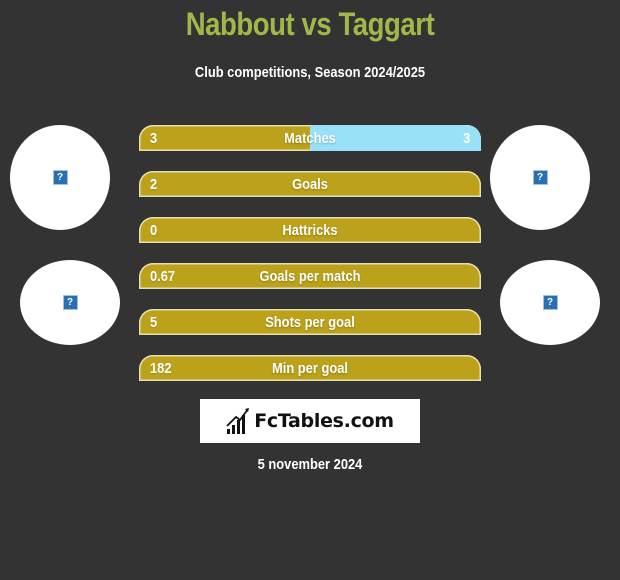 Image resolution: width=620 pixels, height=580 pixels. Describe the element at coordinates (154, 138) in the screenshot. I see `left-value: 3` at that location.